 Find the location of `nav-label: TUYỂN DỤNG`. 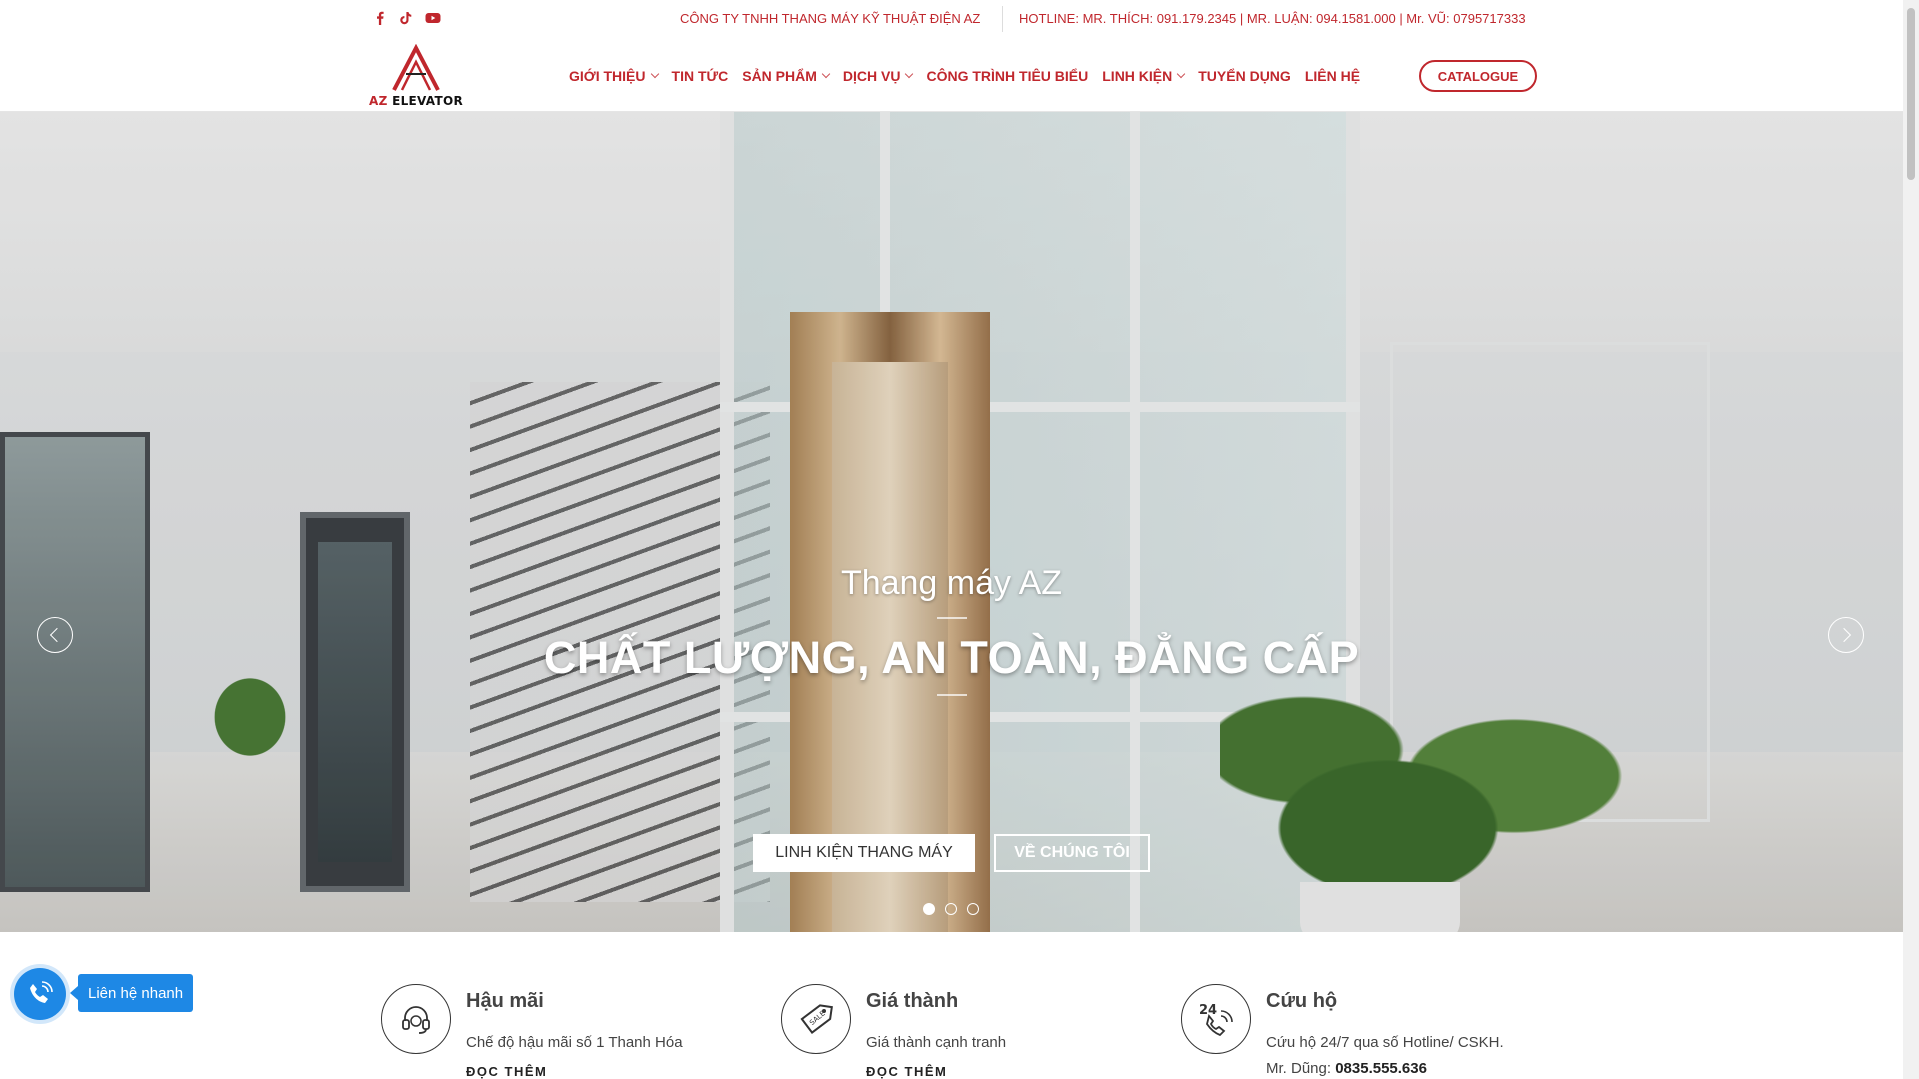

nav-label: TUYỂN DỤNG is located at coordinates (1244, 76).